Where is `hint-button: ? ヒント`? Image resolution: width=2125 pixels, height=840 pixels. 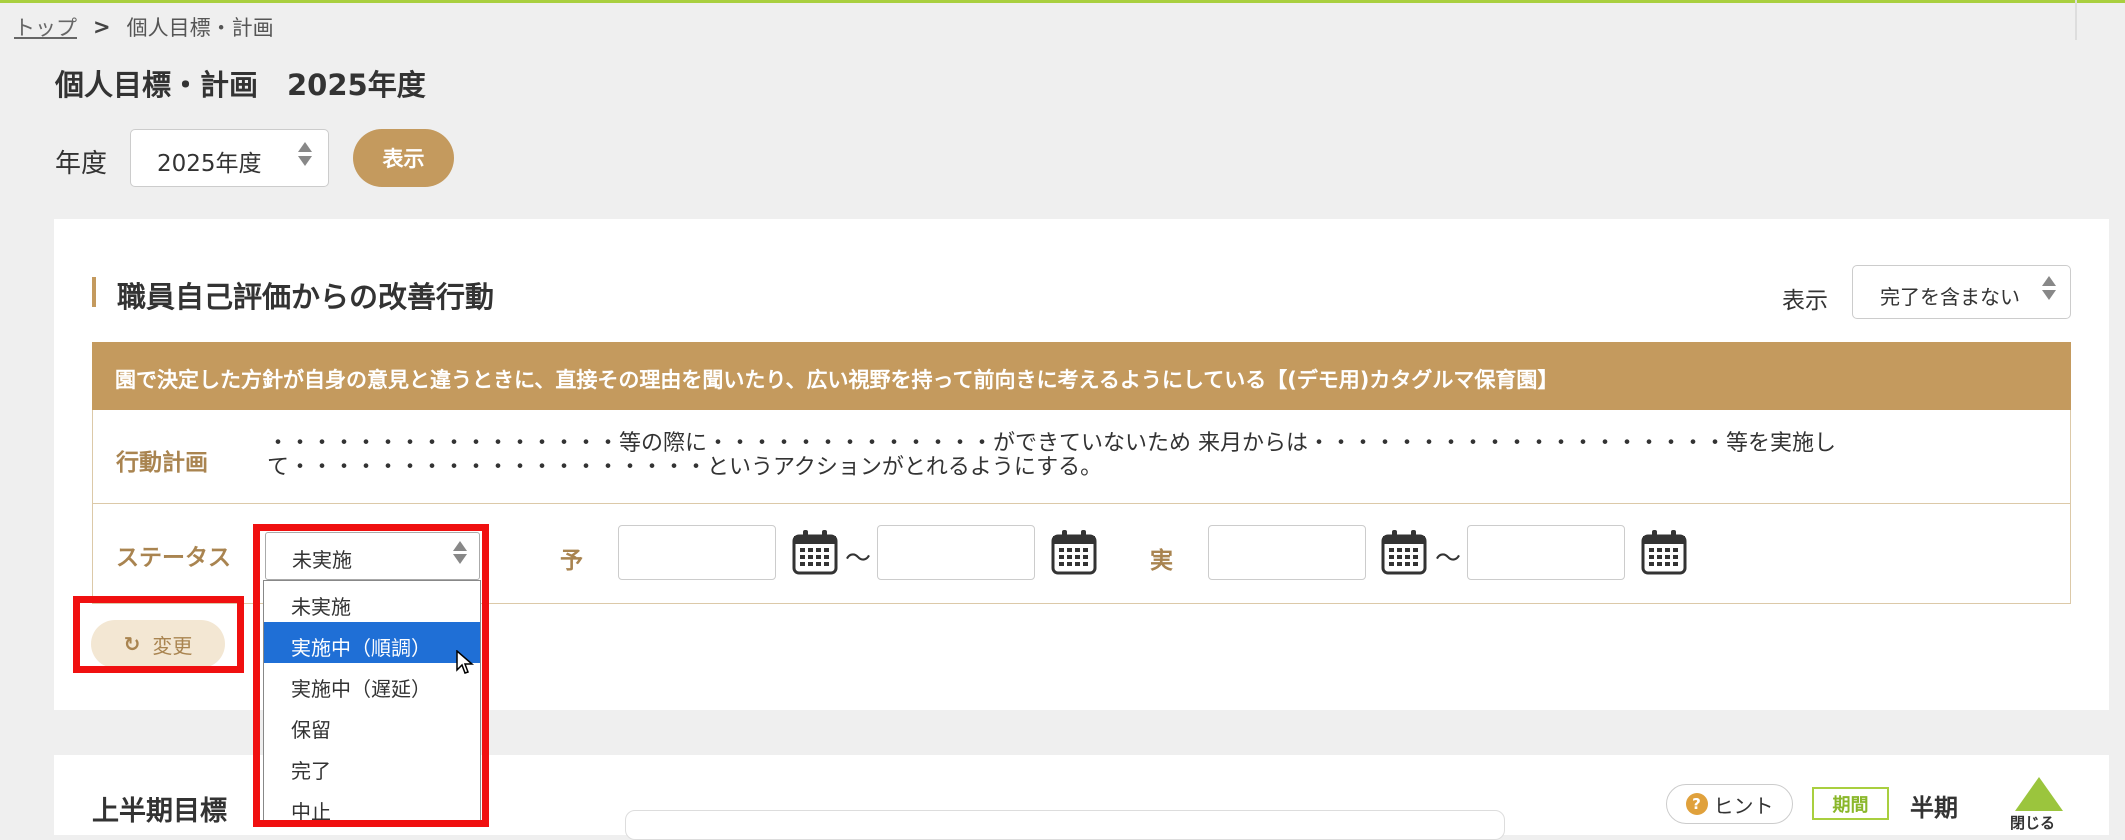
hint-button: ? ヒント is located at coordinates (1729, 804).